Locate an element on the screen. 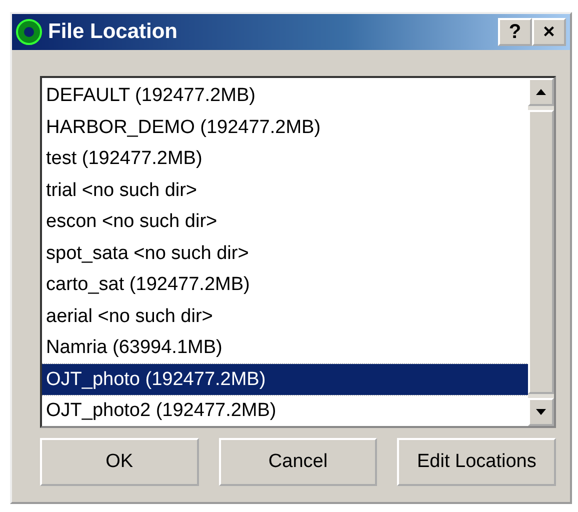  scrollbar is located at coordinates (541, 252).